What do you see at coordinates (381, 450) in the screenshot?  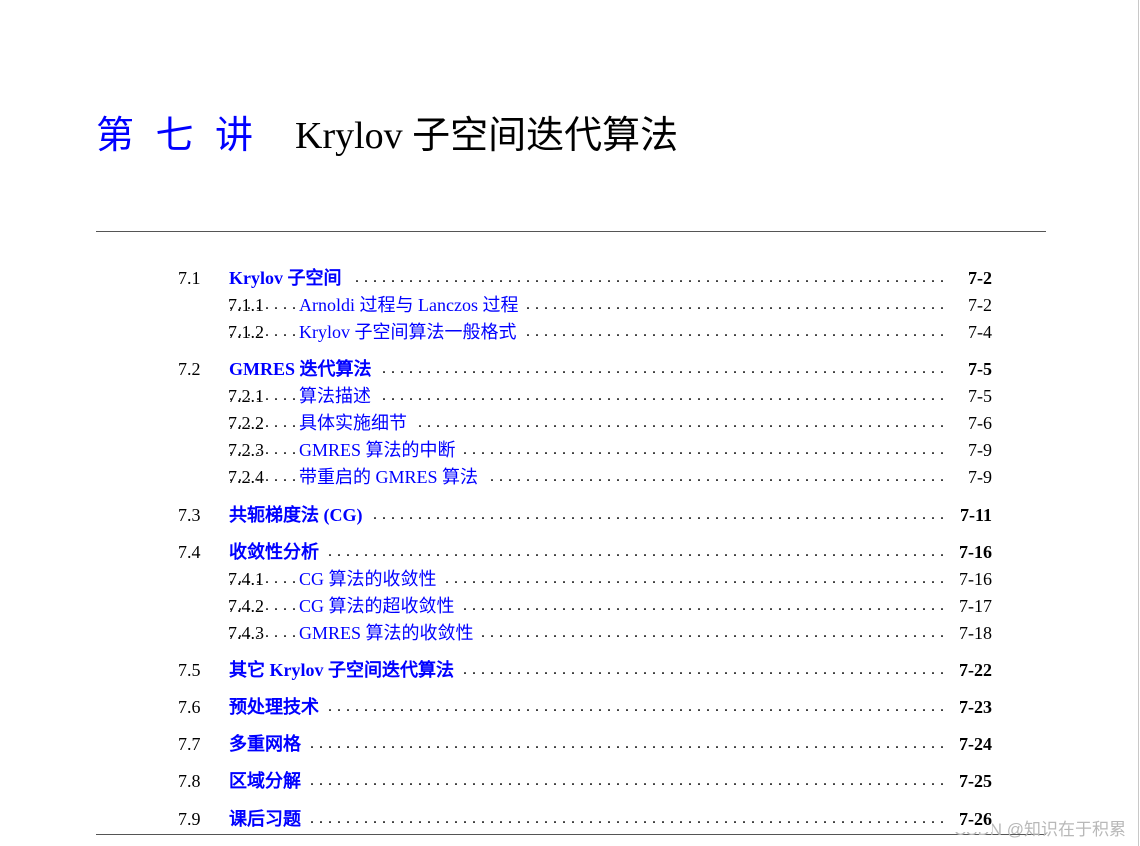 I see `toc-entry-link: GMRES 算法的中断` at bounding box center [381, 450].